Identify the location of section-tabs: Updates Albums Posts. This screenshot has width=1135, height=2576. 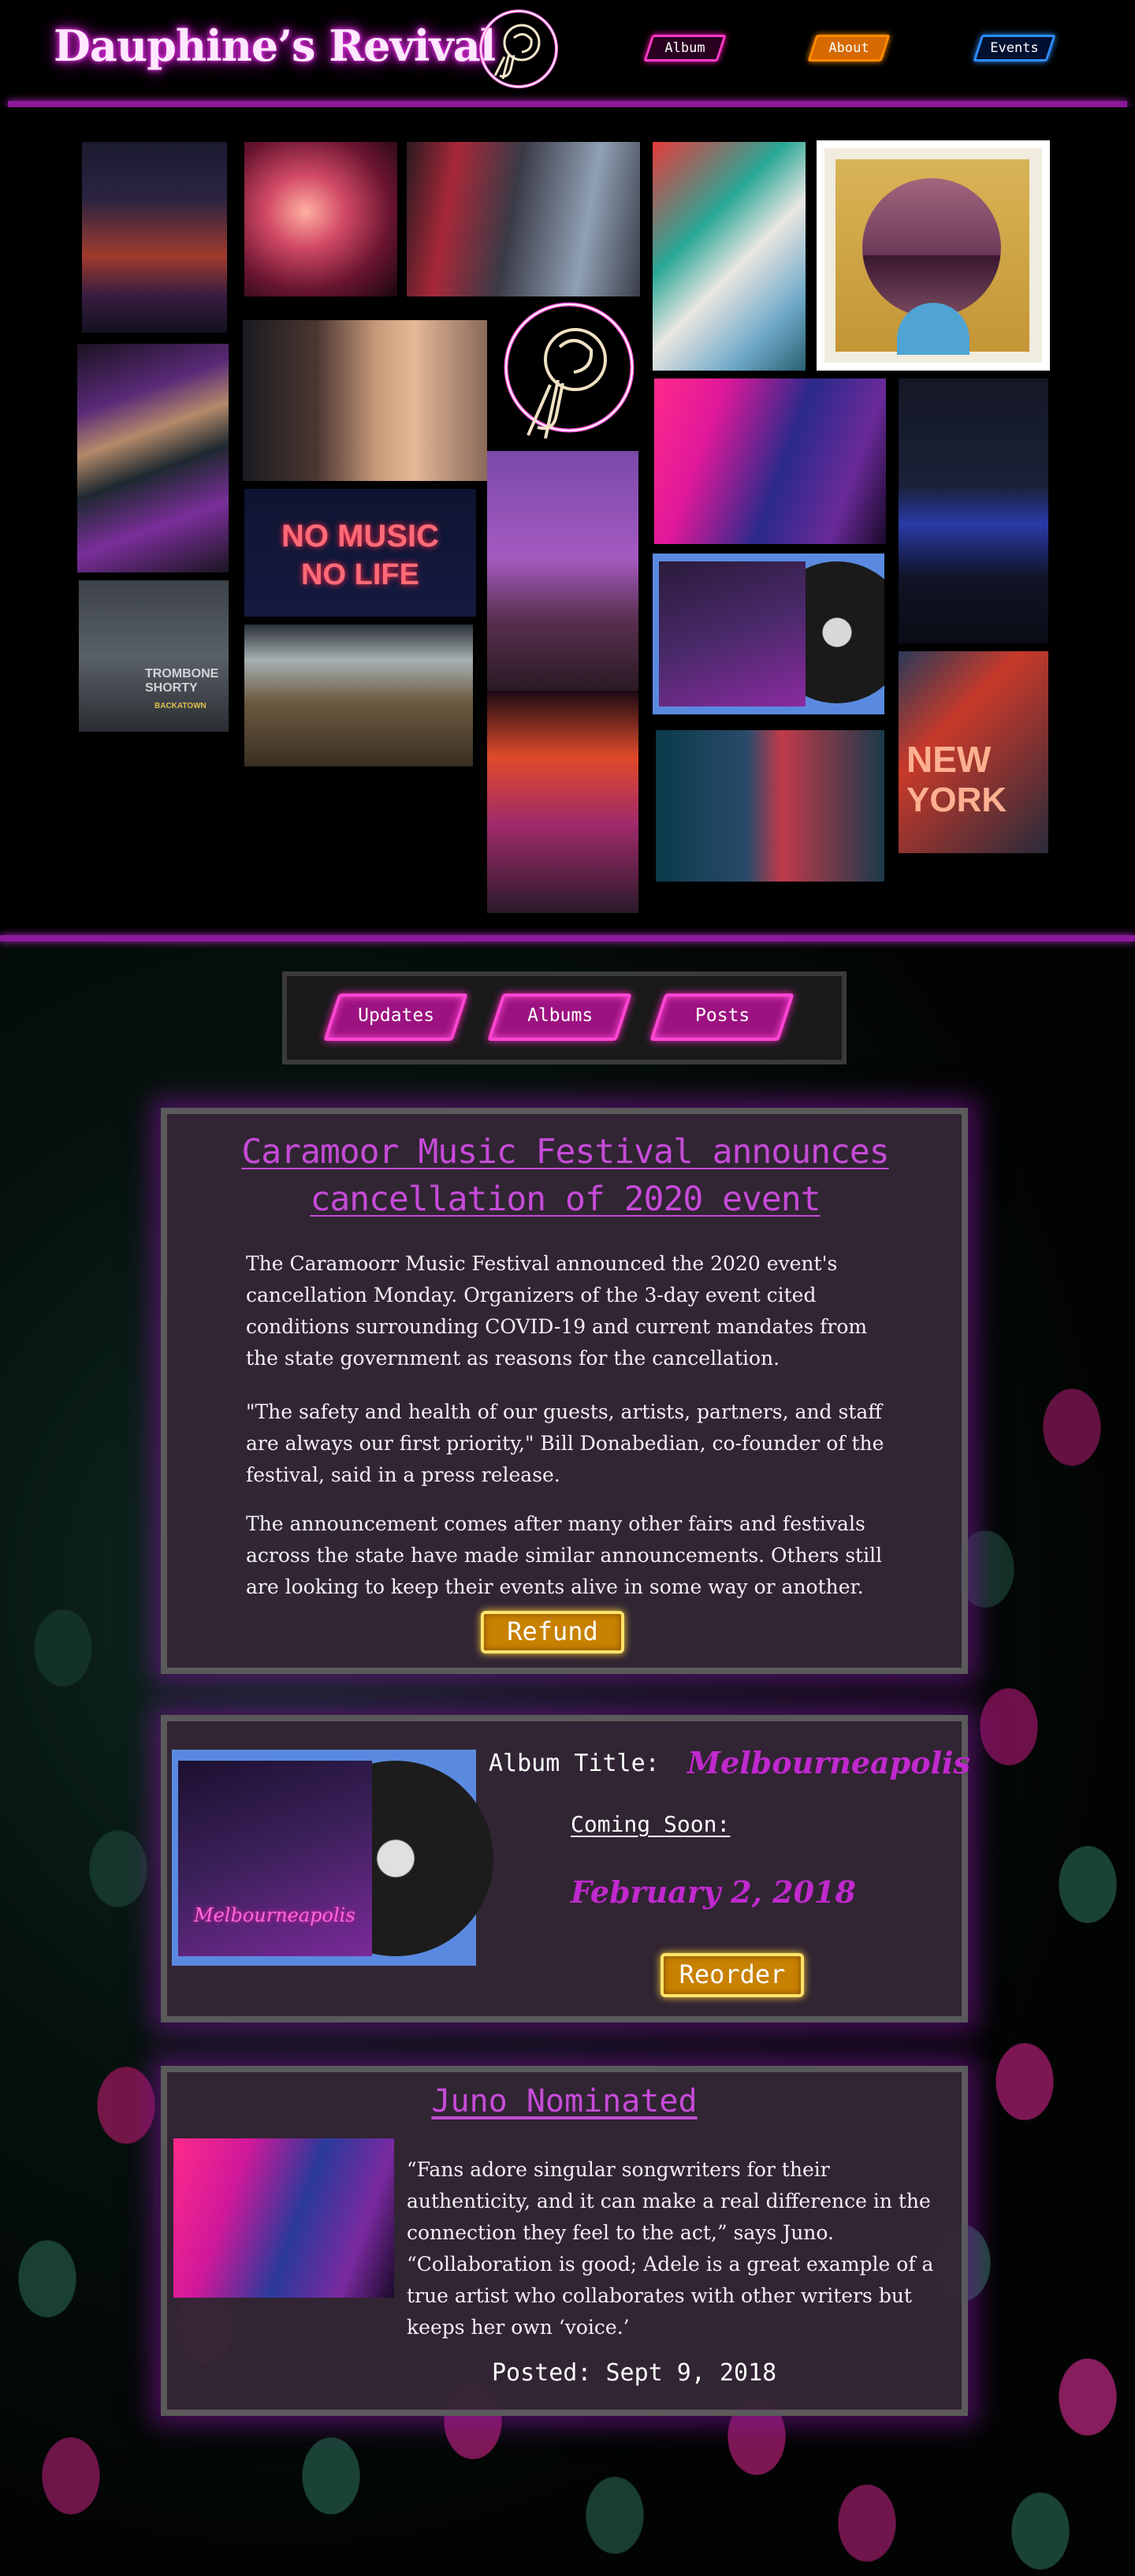
(564, 1017).